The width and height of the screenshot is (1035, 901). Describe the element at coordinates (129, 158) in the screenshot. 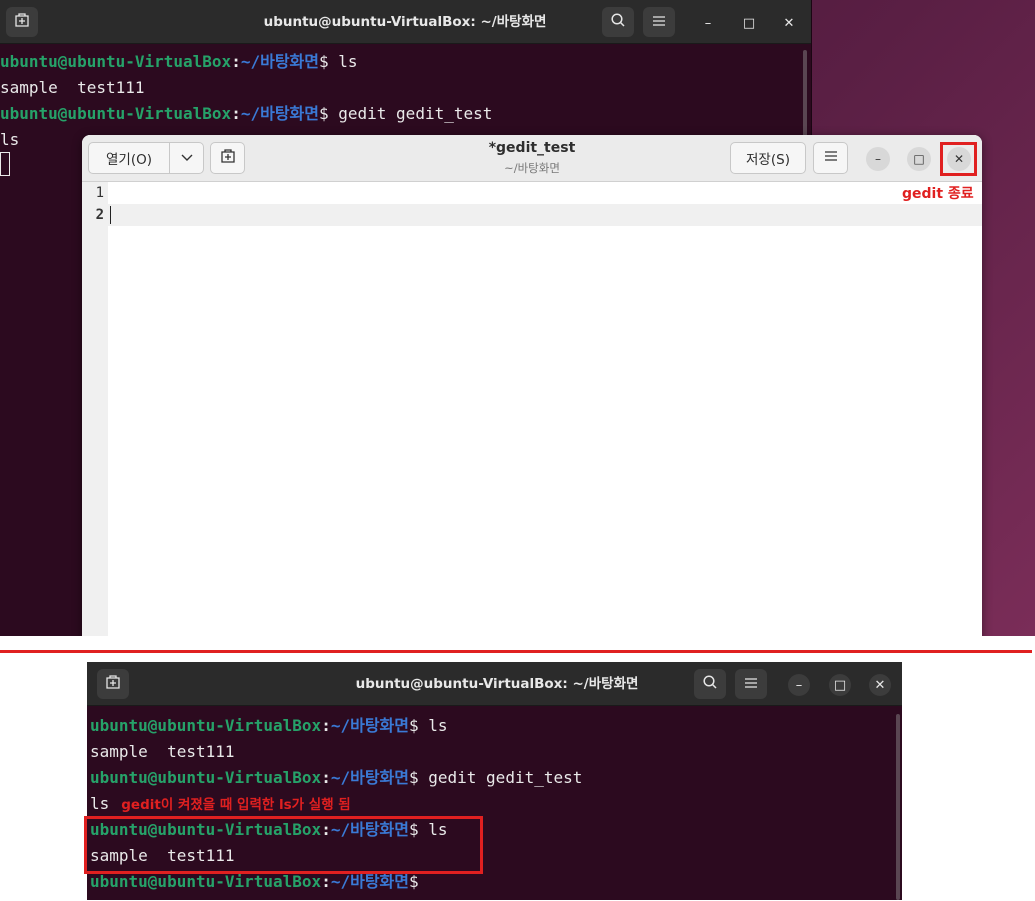

I see `open-button: 열기(O)` at that location.